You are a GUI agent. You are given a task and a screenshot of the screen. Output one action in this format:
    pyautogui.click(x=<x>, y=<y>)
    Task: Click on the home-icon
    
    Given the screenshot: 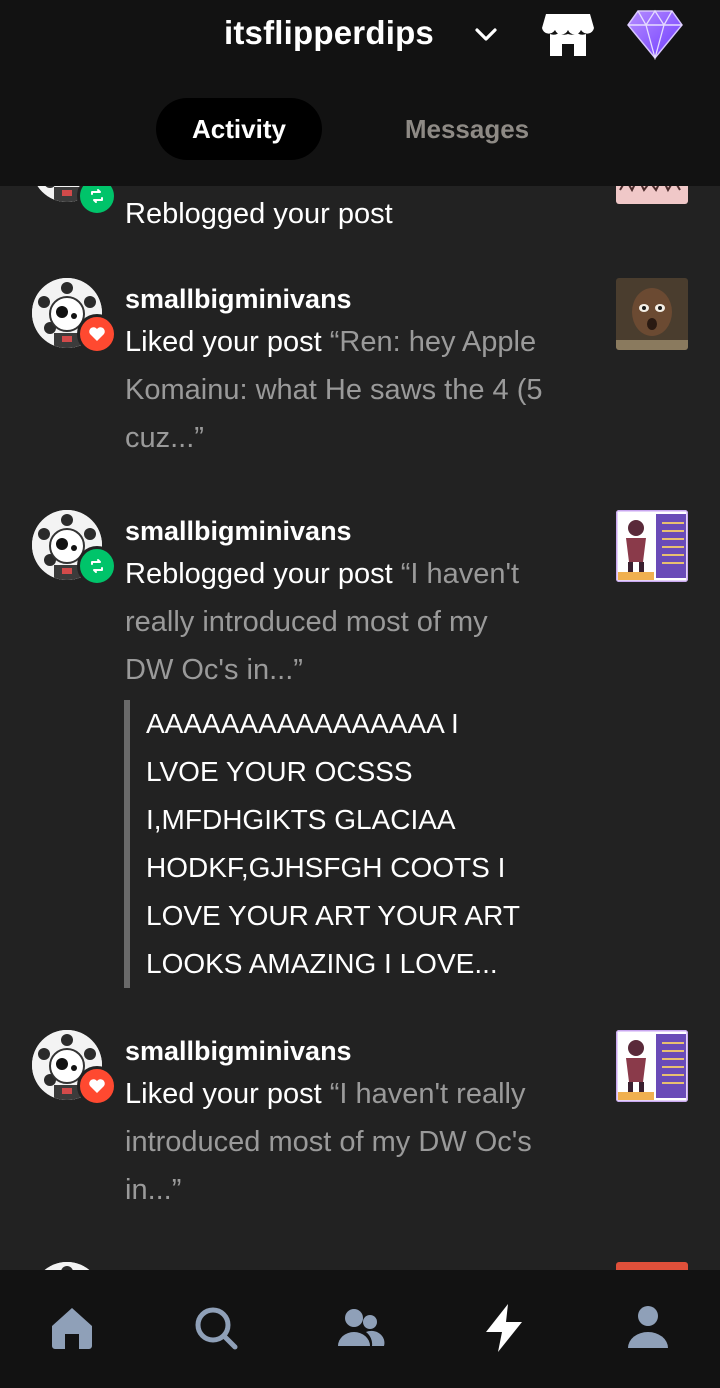 What is the action you would take?
    pyautogui.click(x=72, y=1328)
    